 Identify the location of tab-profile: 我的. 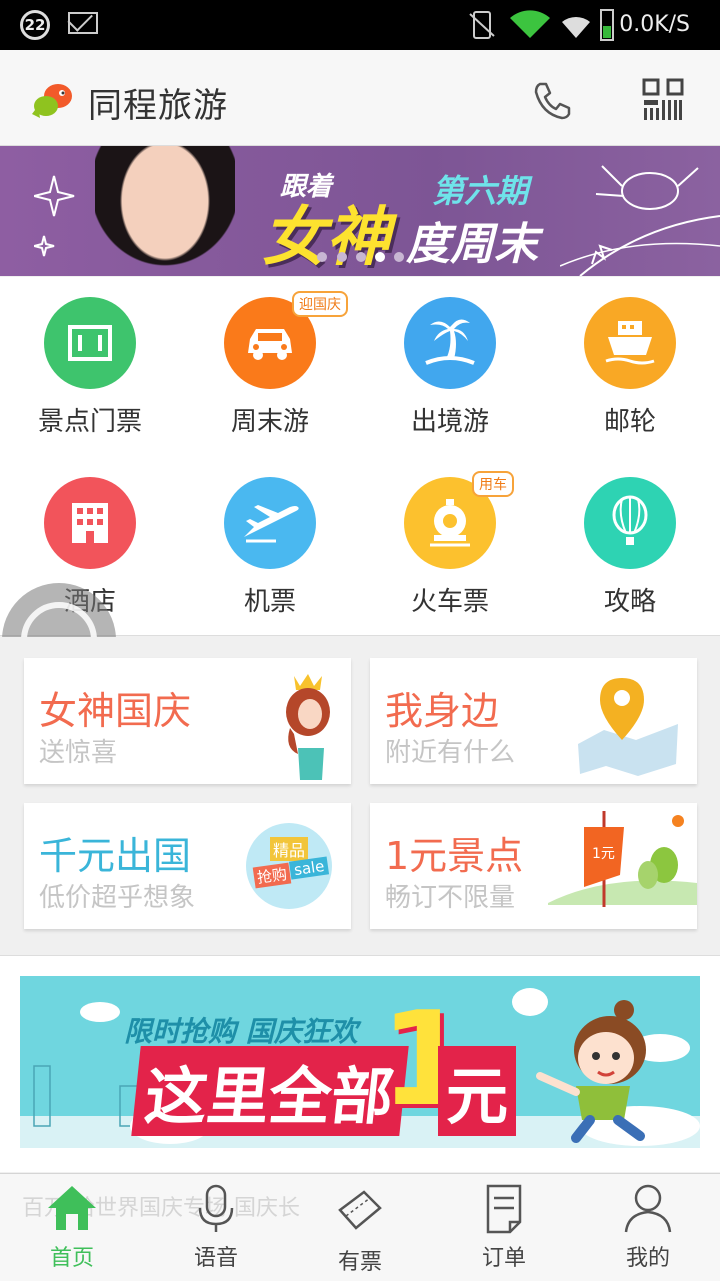
(648, 1227).